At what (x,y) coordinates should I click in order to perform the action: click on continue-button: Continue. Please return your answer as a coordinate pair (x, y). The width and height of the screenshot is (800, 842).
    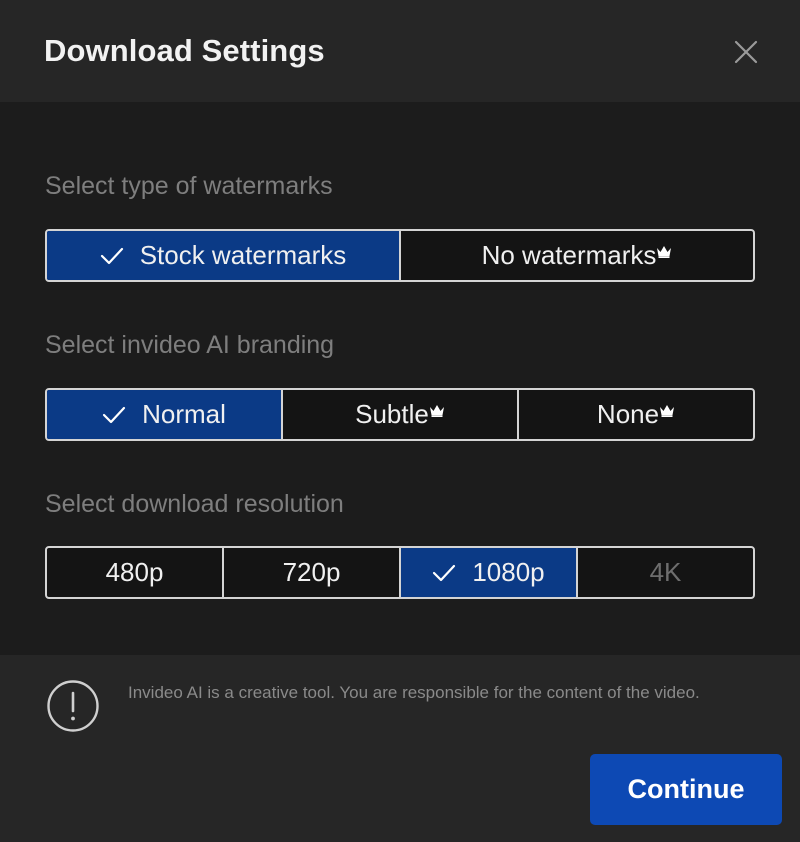
    Looking at the image, I should click on (686, 789).